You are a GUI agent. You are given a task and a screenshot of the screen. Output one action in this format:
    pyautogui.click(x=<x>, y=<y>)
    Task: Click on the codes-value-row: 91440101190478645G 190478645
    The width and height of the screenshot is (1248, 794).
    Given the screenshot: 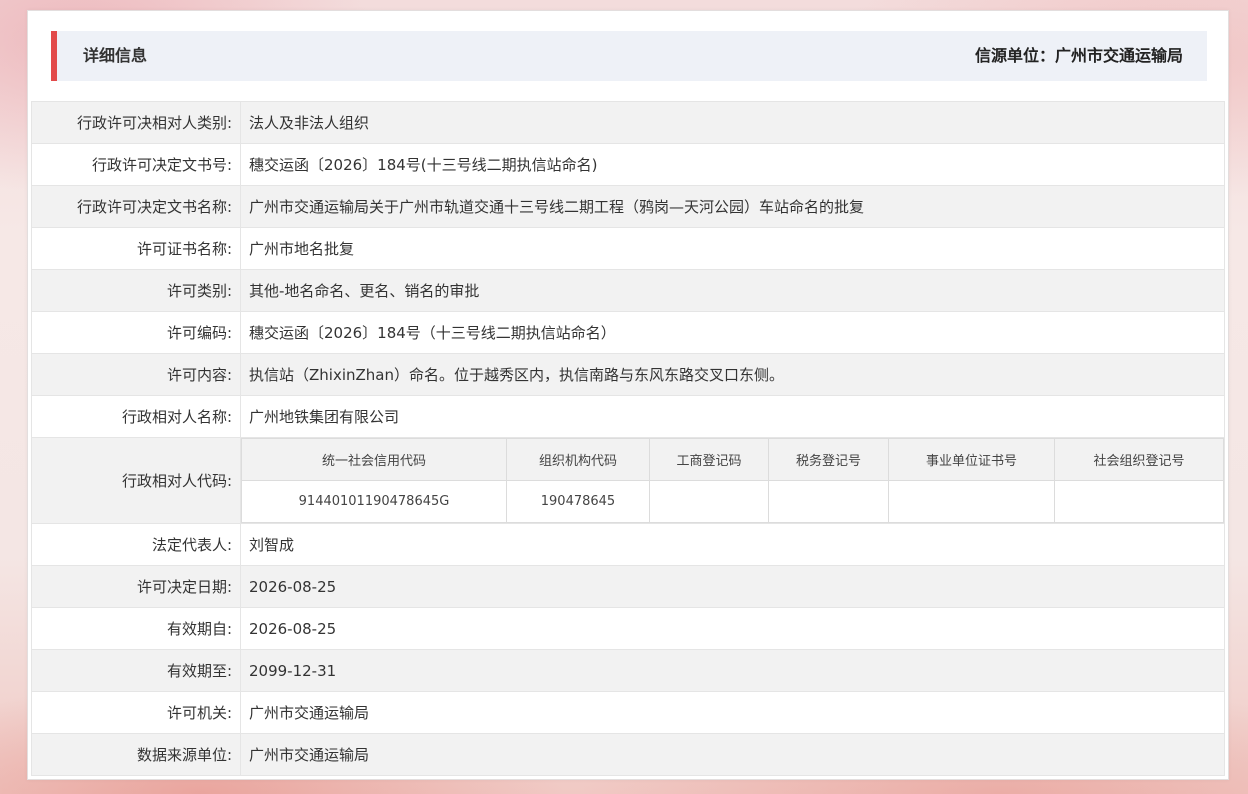 What is the action you would take?
    pyautogui.click(x=732, y=501)
    